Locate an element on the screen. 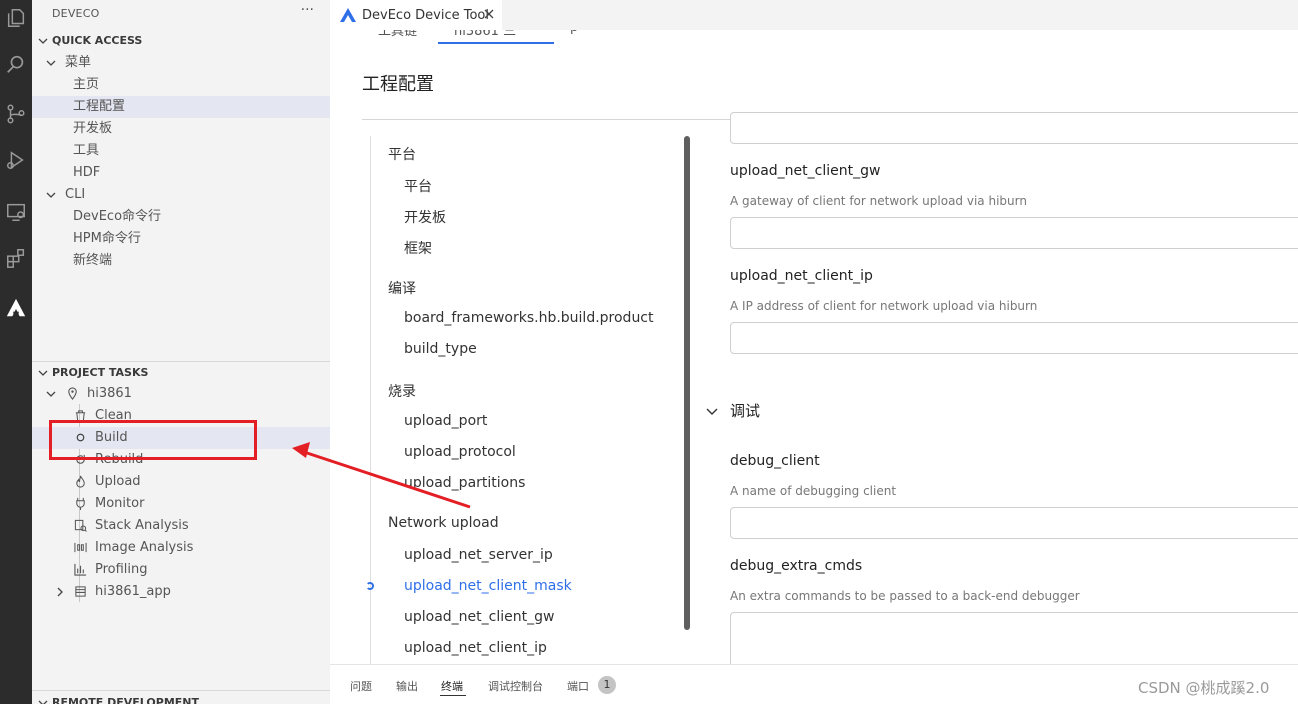 The image size is (1298, 704). debug-section-label: 调试 is located at coordinates (745, 411).